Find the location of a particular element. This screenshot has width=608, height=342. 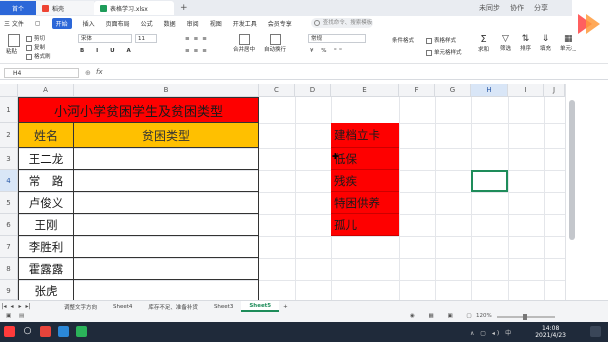

menu-data: 数据 is located at coordinates (170, 23).